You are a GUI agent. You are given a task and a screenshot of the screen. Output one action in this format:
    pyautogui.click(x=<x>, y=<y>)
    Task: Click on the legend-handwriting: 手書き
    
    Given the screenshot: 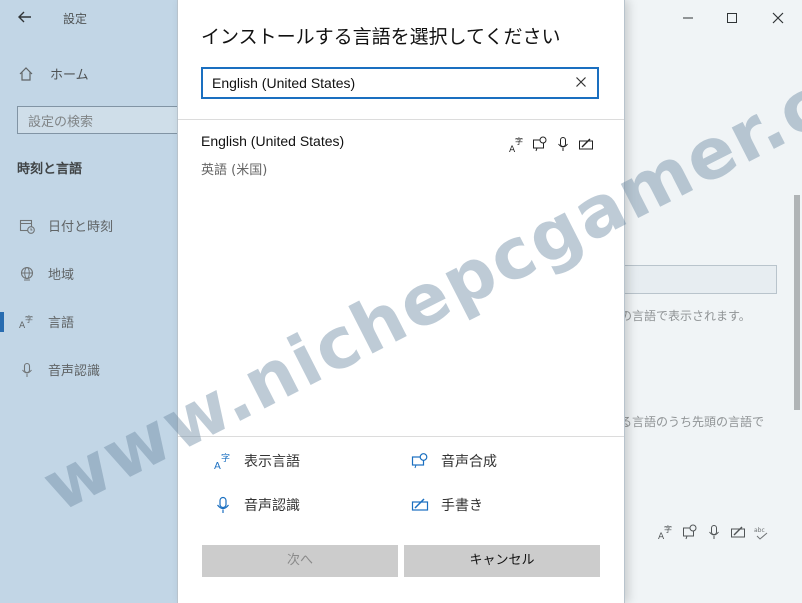 What is the action you would take?
    pyautogui.click(x=447, y=505)
    